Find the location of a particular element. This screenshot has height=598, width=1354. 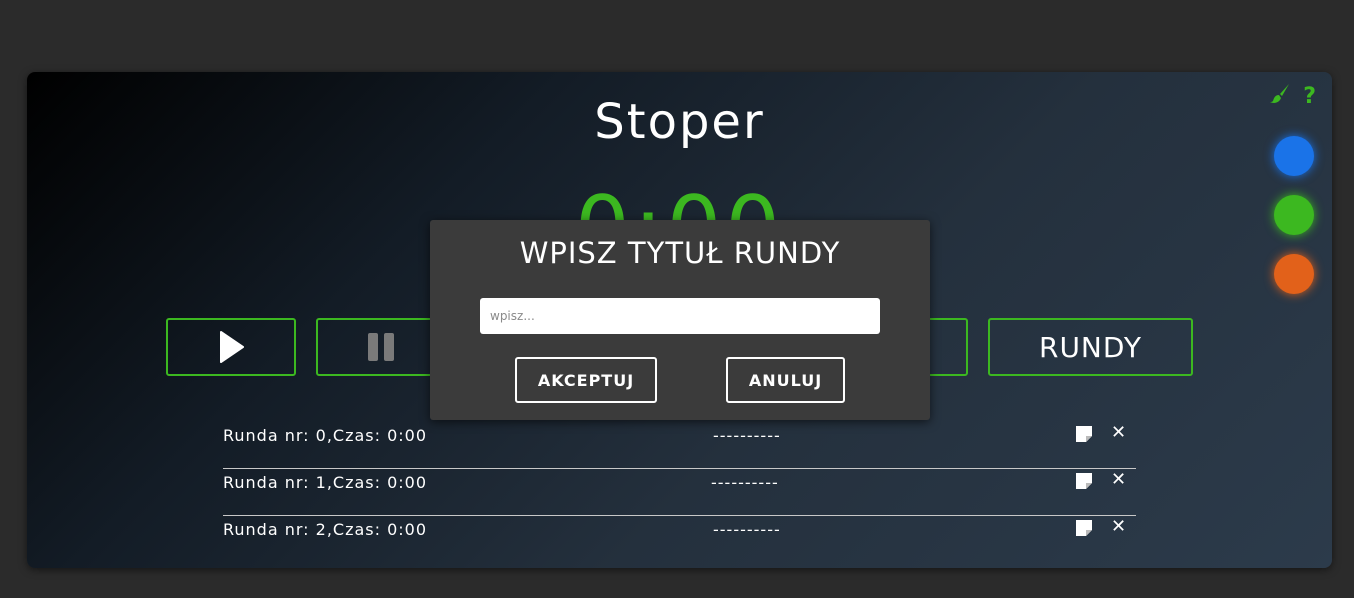

pause-icon is located at coordinates (381, 347).